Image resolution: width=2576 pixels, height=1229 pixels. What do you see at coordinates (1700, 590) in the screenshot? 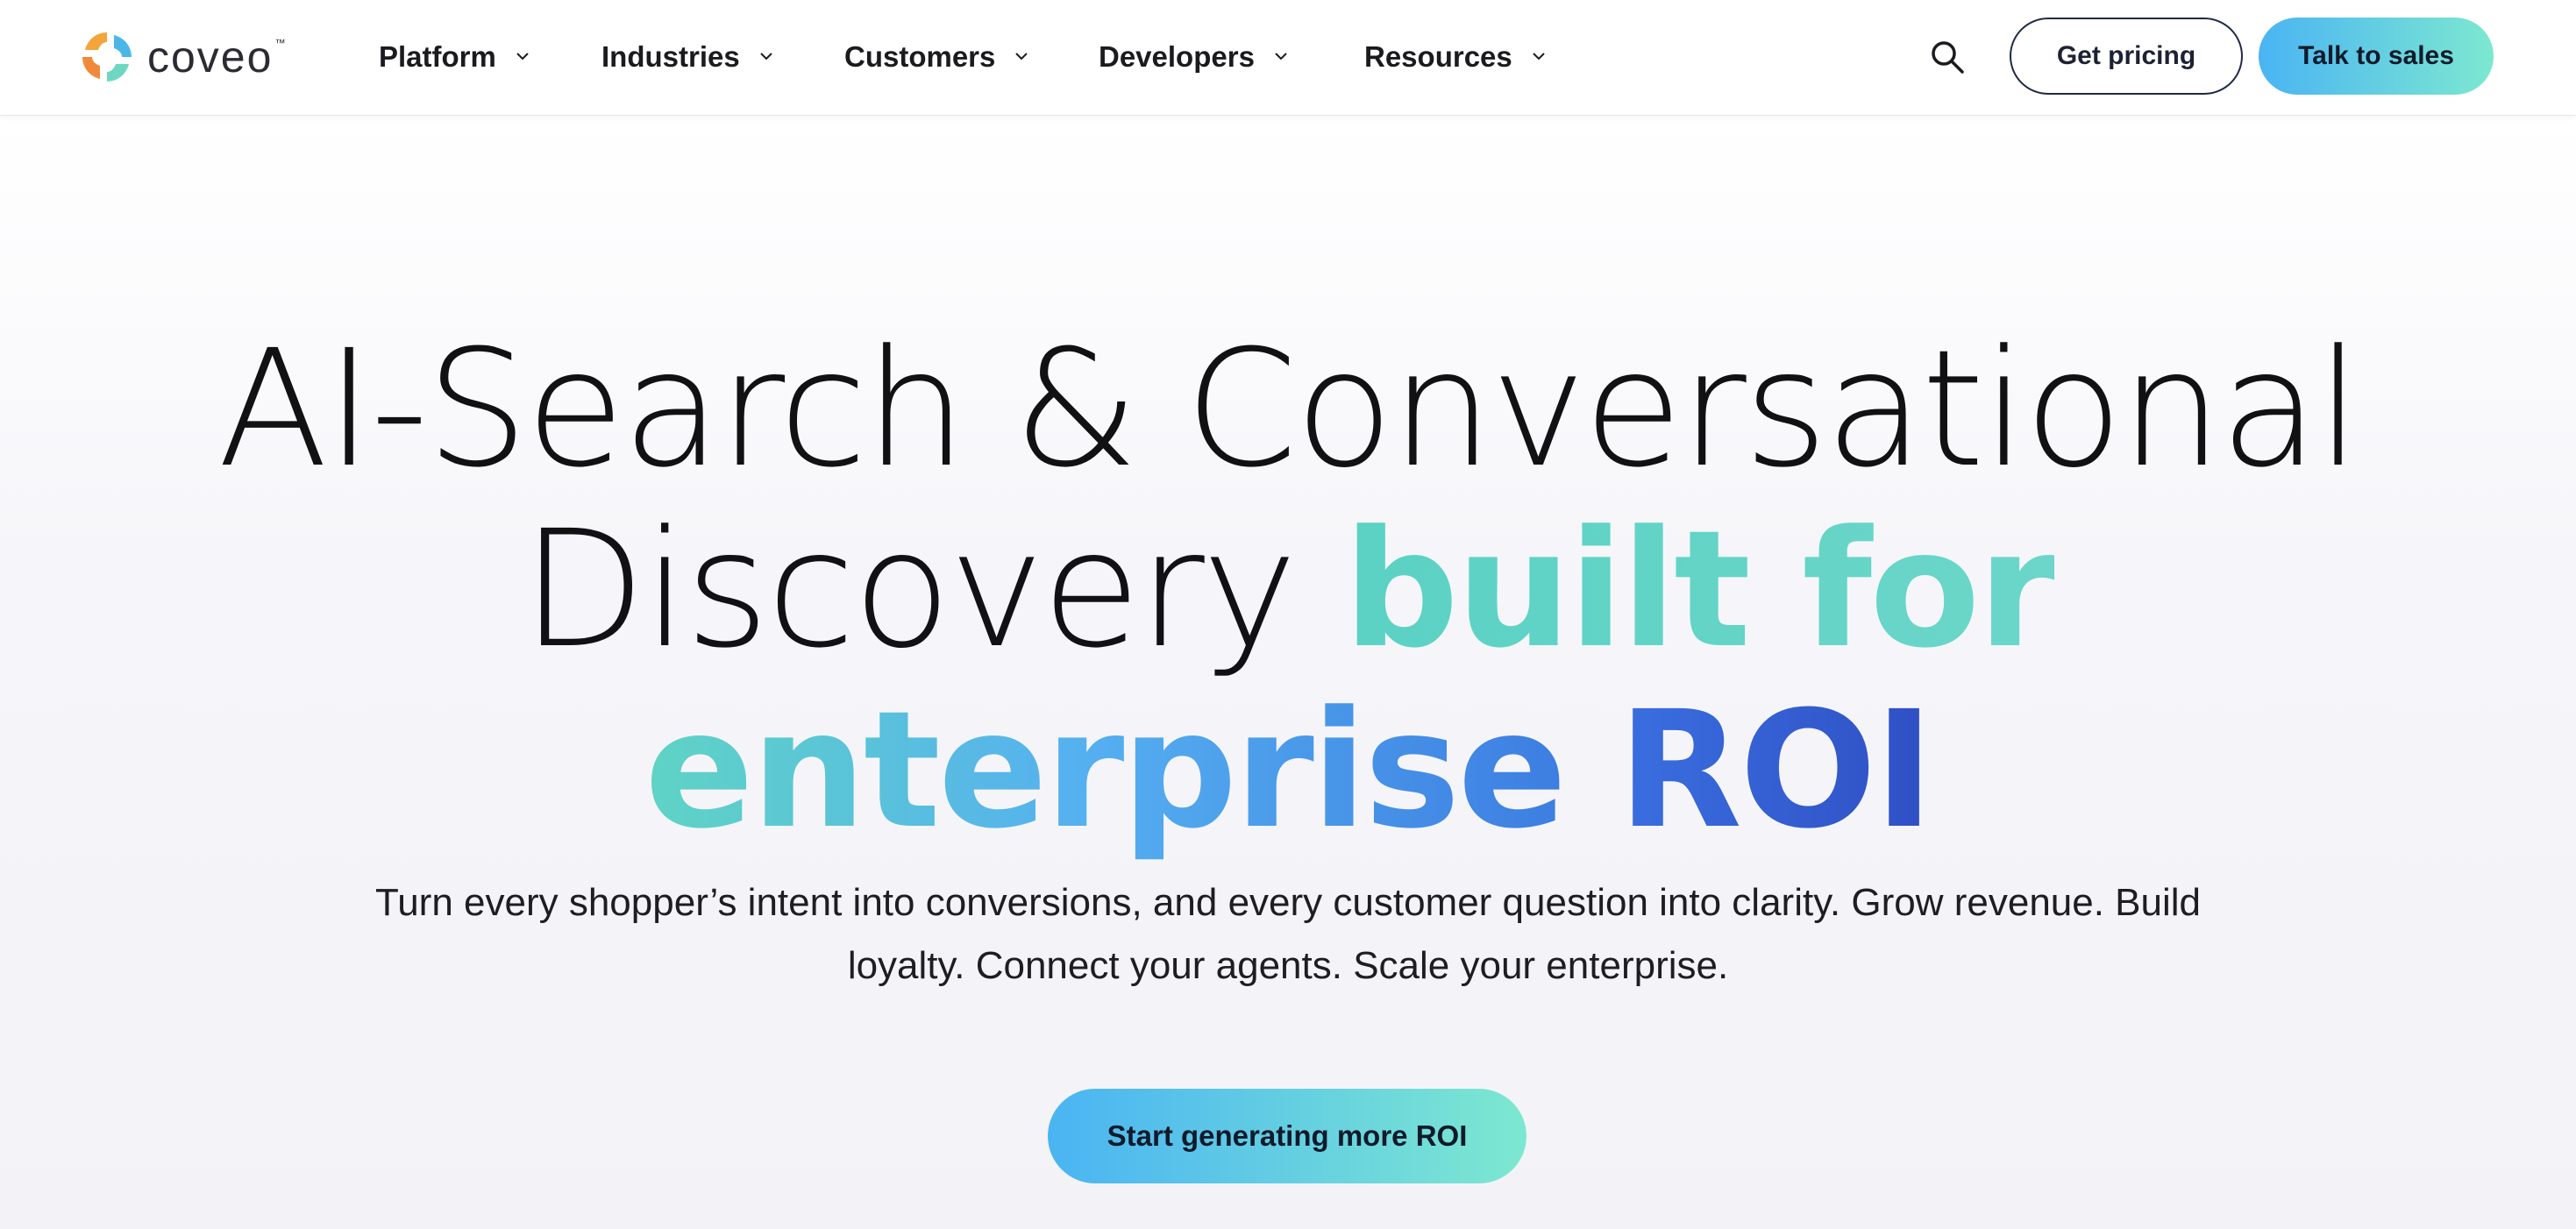
I see `headline-built-for: built for` at bounding box center [1700, 590].